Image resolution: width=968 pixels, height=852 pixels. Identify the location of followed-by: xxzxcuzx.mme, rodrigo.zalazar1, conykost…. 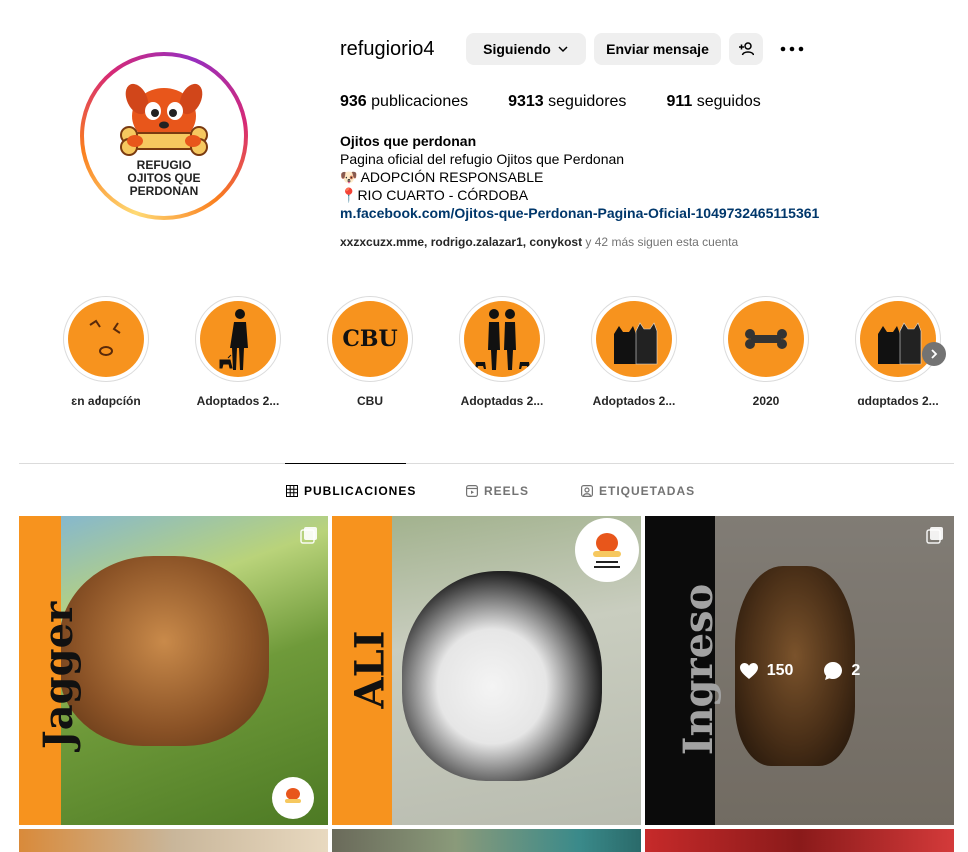
(539, 242).